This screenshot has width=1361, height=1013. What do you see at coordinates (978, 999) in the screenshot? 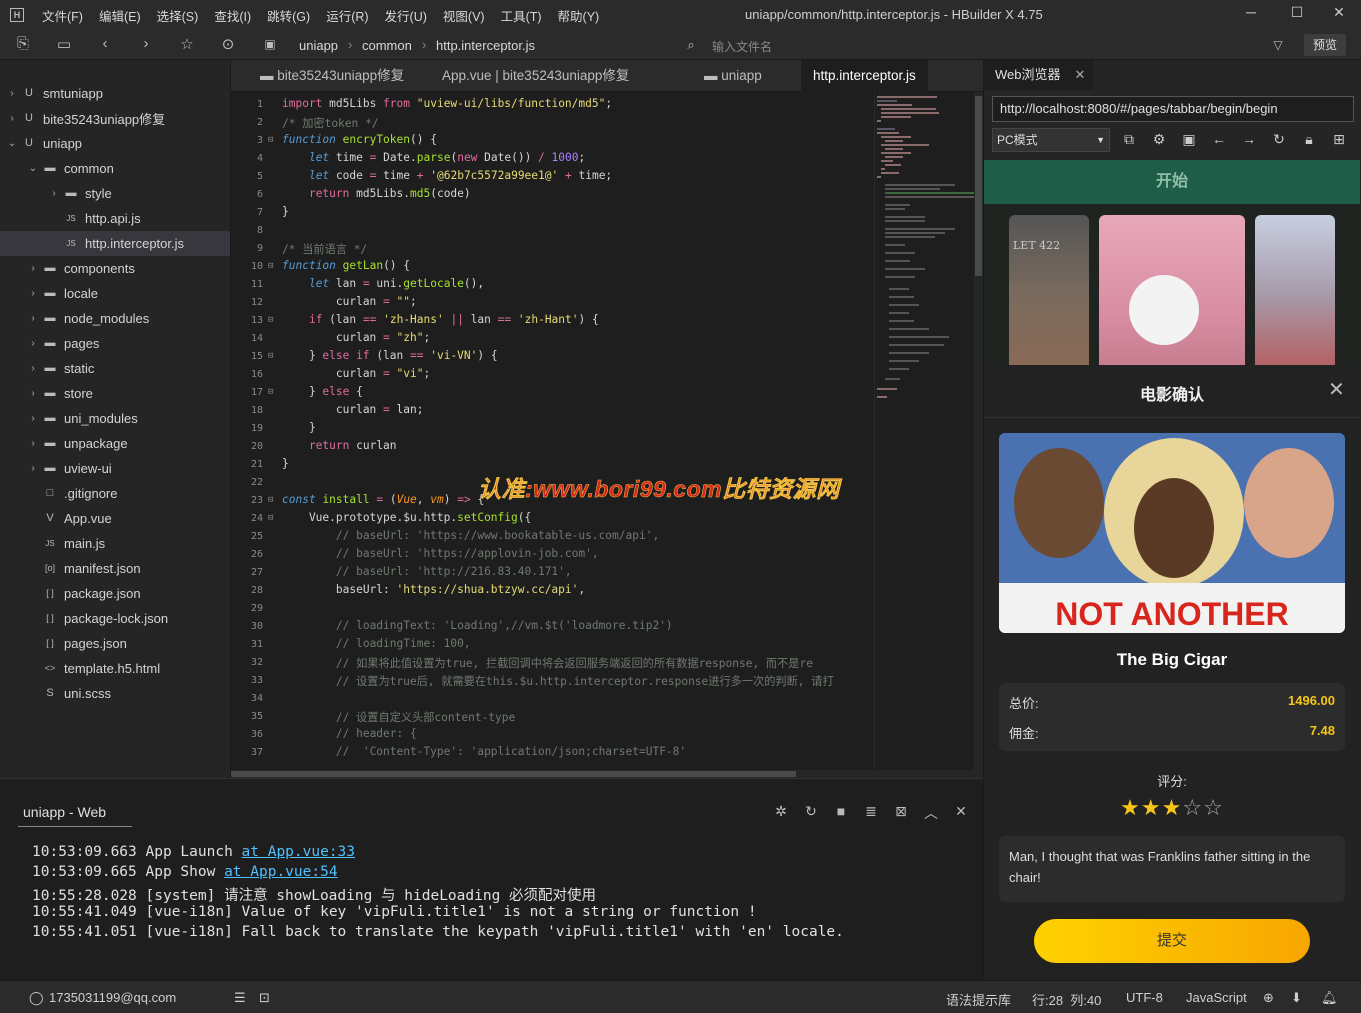
I see `syntax-hint-library: 语法提示库` at bounding box center [978, 999].